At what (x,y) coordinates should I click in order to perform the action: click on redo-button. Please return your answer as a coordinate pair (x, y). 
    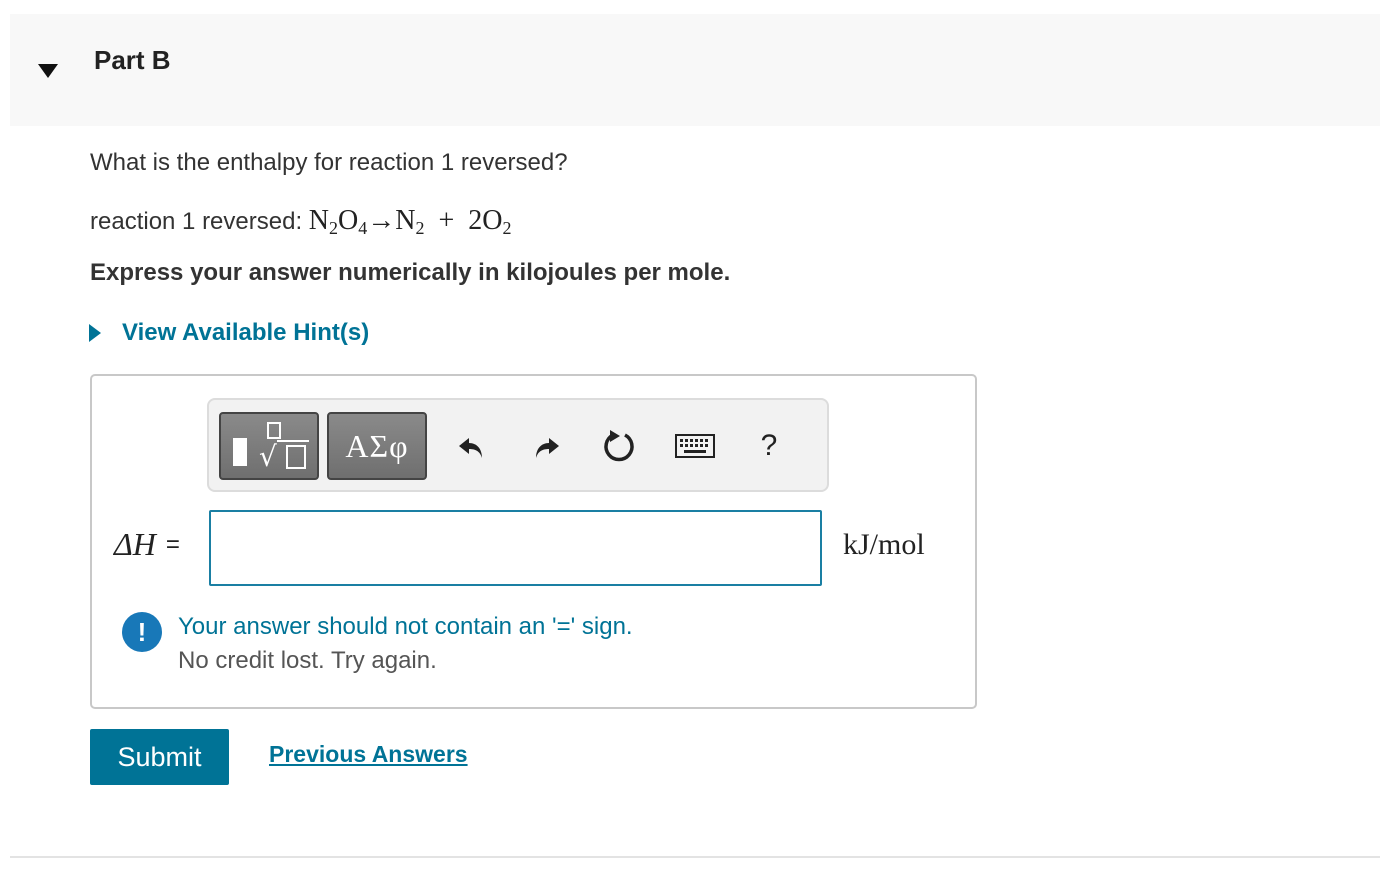
    Looking at the image, I should click on (547, 446).